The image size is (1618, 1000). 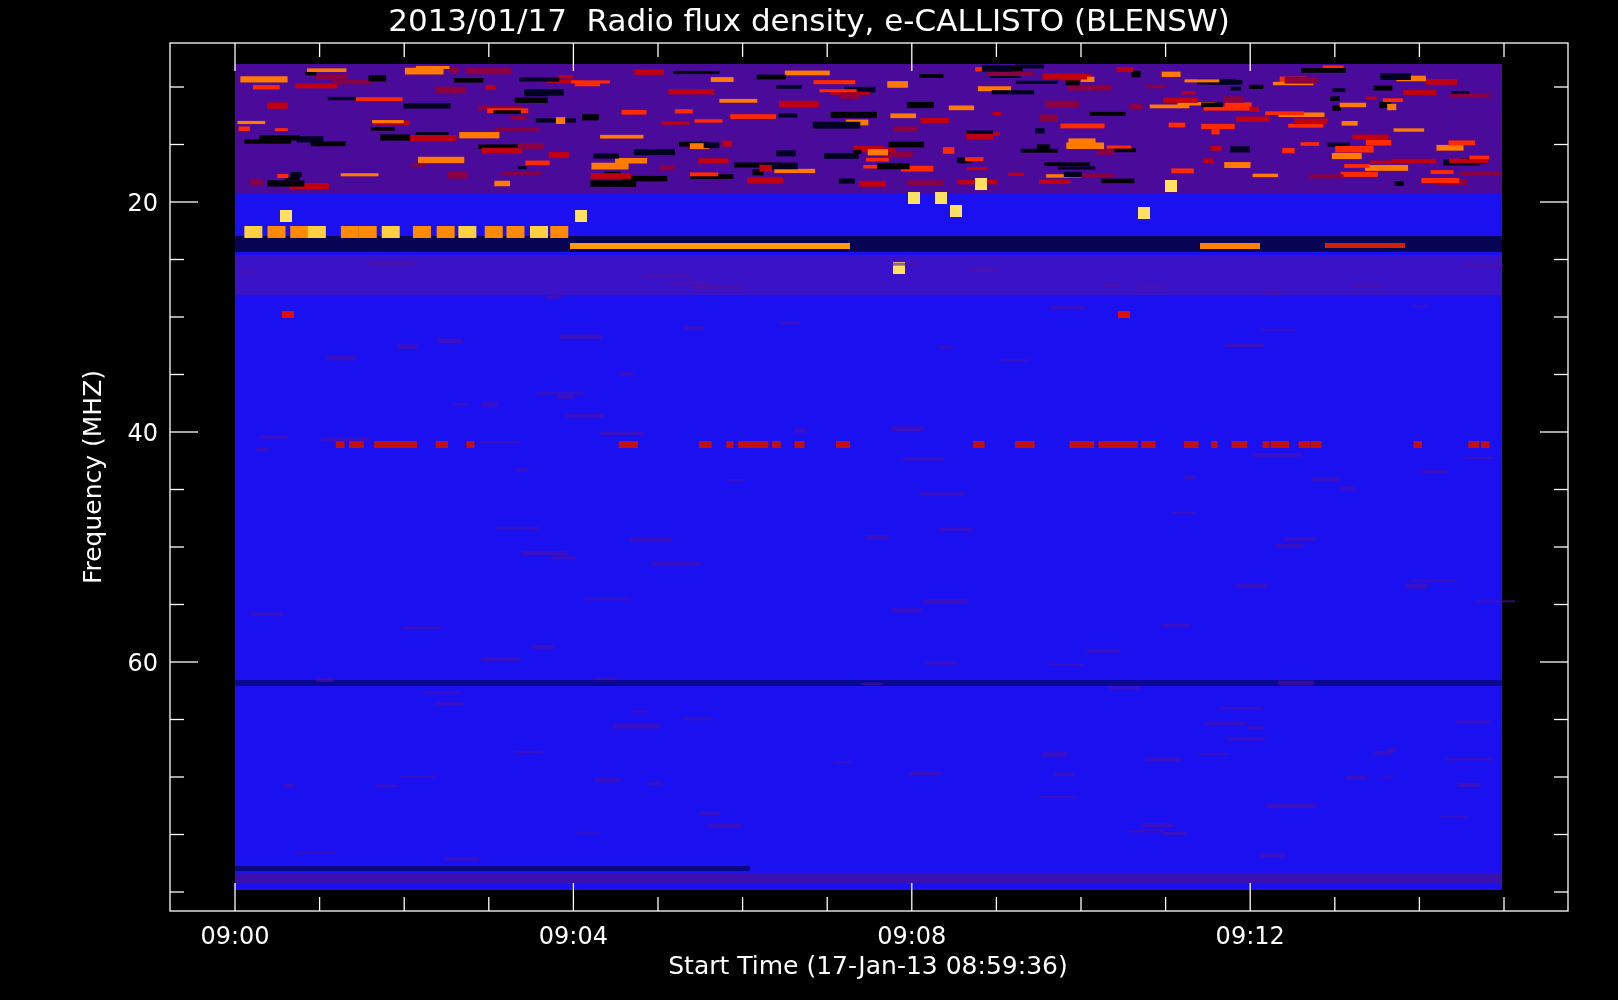 What do you see at coordinates (912, 936) in the screenshot?
I see `x-tick-label: 09:08` at bounding box center [912, 936].